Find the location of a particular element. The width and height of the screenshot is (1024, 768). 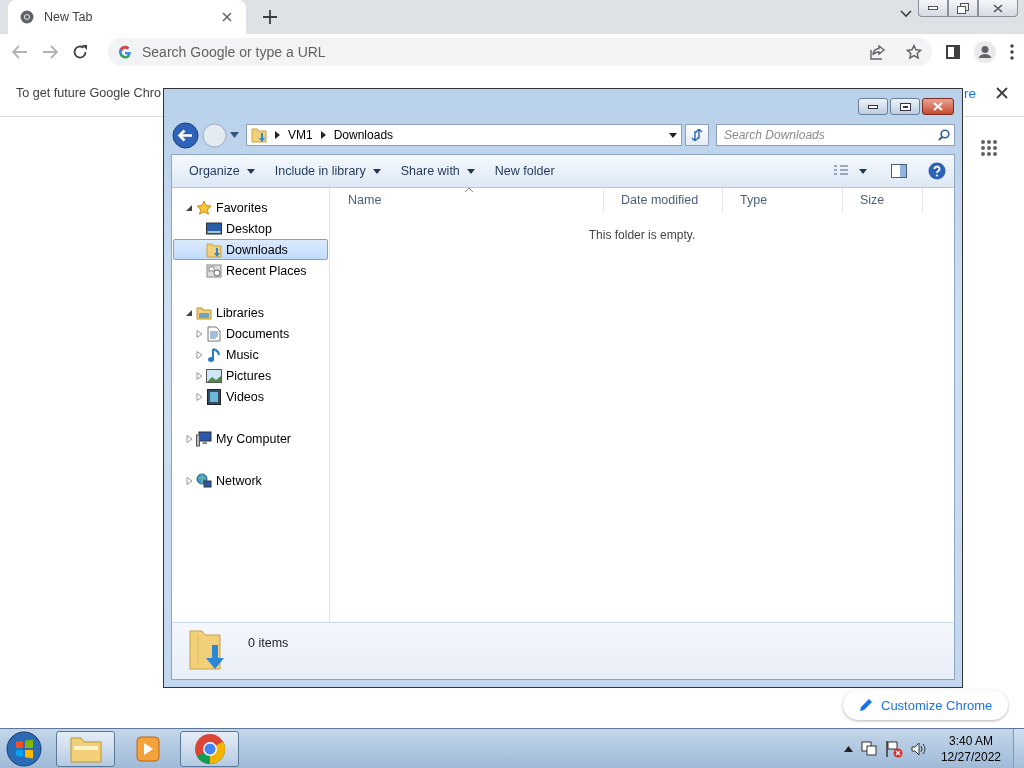

nav-item: Network is located at coordinates (250, 480).